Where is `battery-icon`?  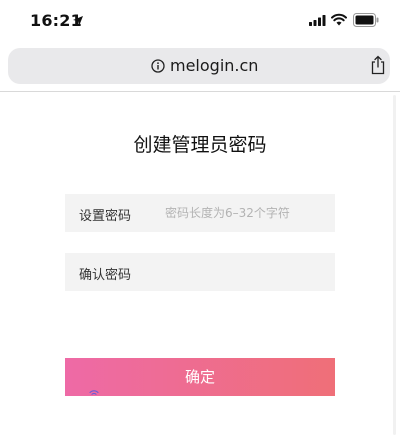 battery-icon is located at coordinates (366, 20).